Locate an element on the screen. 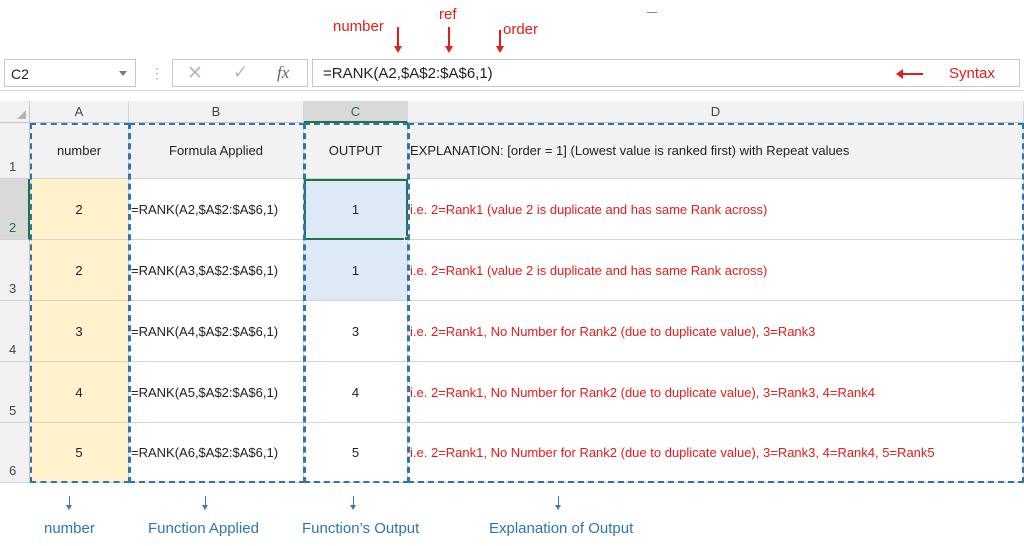 Image resolution: width=1024 pixels, height=546 pixels. column-header-c: C is located at coordinates (356, 112).